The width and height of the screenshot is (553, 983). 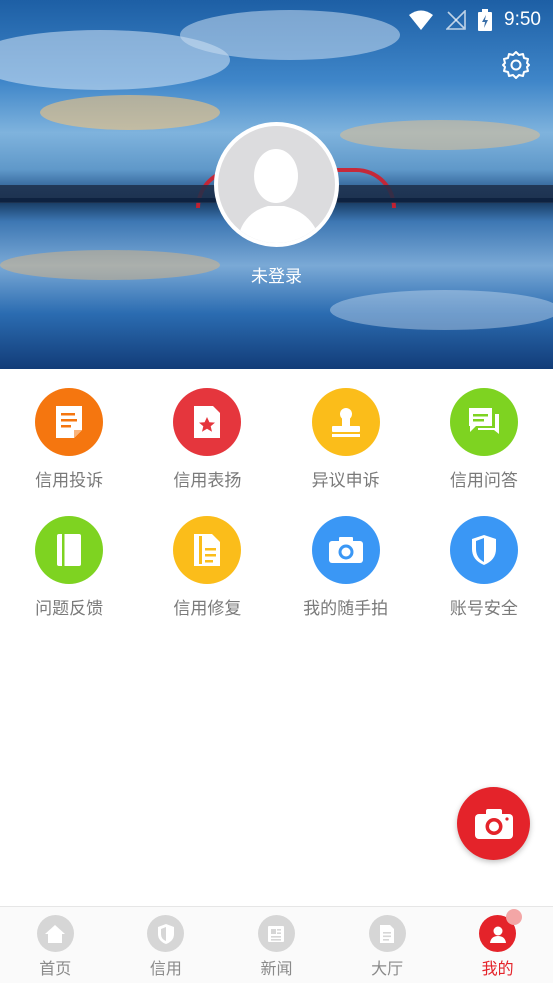 I want to click on nav-item-news: 新闻, so click(x=276, y=945).